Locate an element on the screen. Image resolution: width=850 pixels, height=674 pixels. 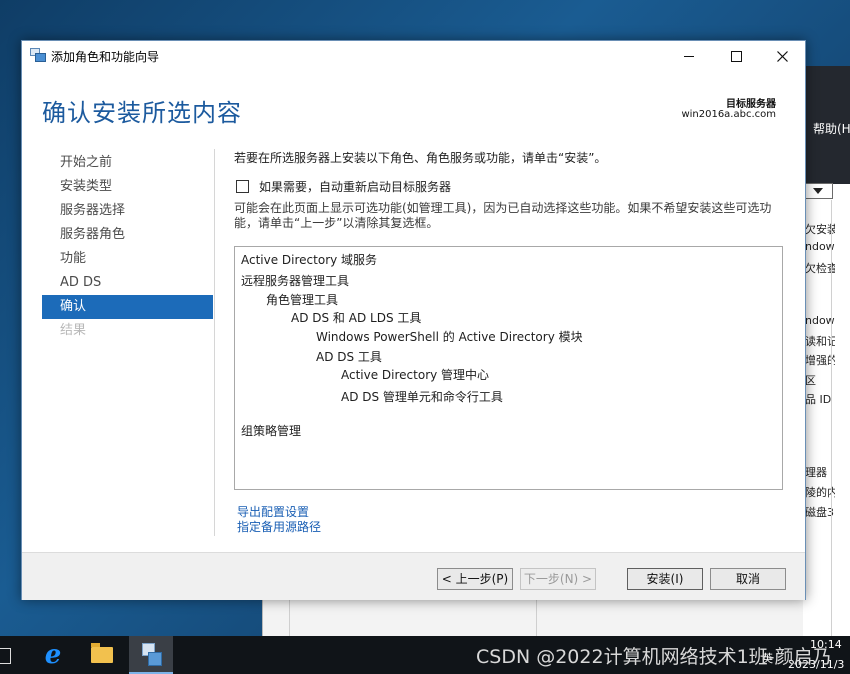
back-button: < 上一步(P) is located at coordinates (475, 579).